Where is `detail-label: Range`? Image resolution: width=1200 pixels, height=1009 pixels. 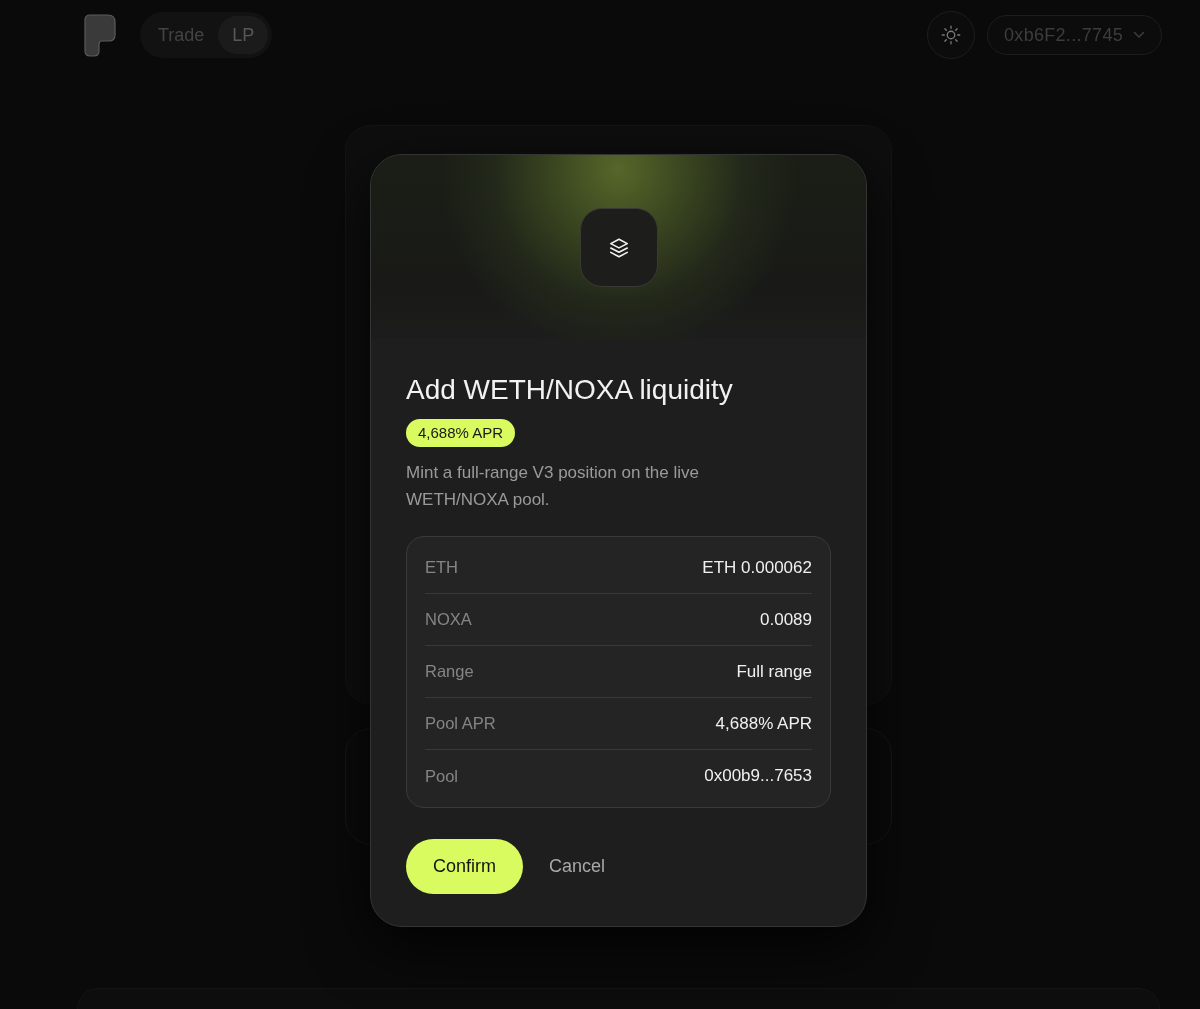 detail-label: Range is located at coordinates (449, 672).